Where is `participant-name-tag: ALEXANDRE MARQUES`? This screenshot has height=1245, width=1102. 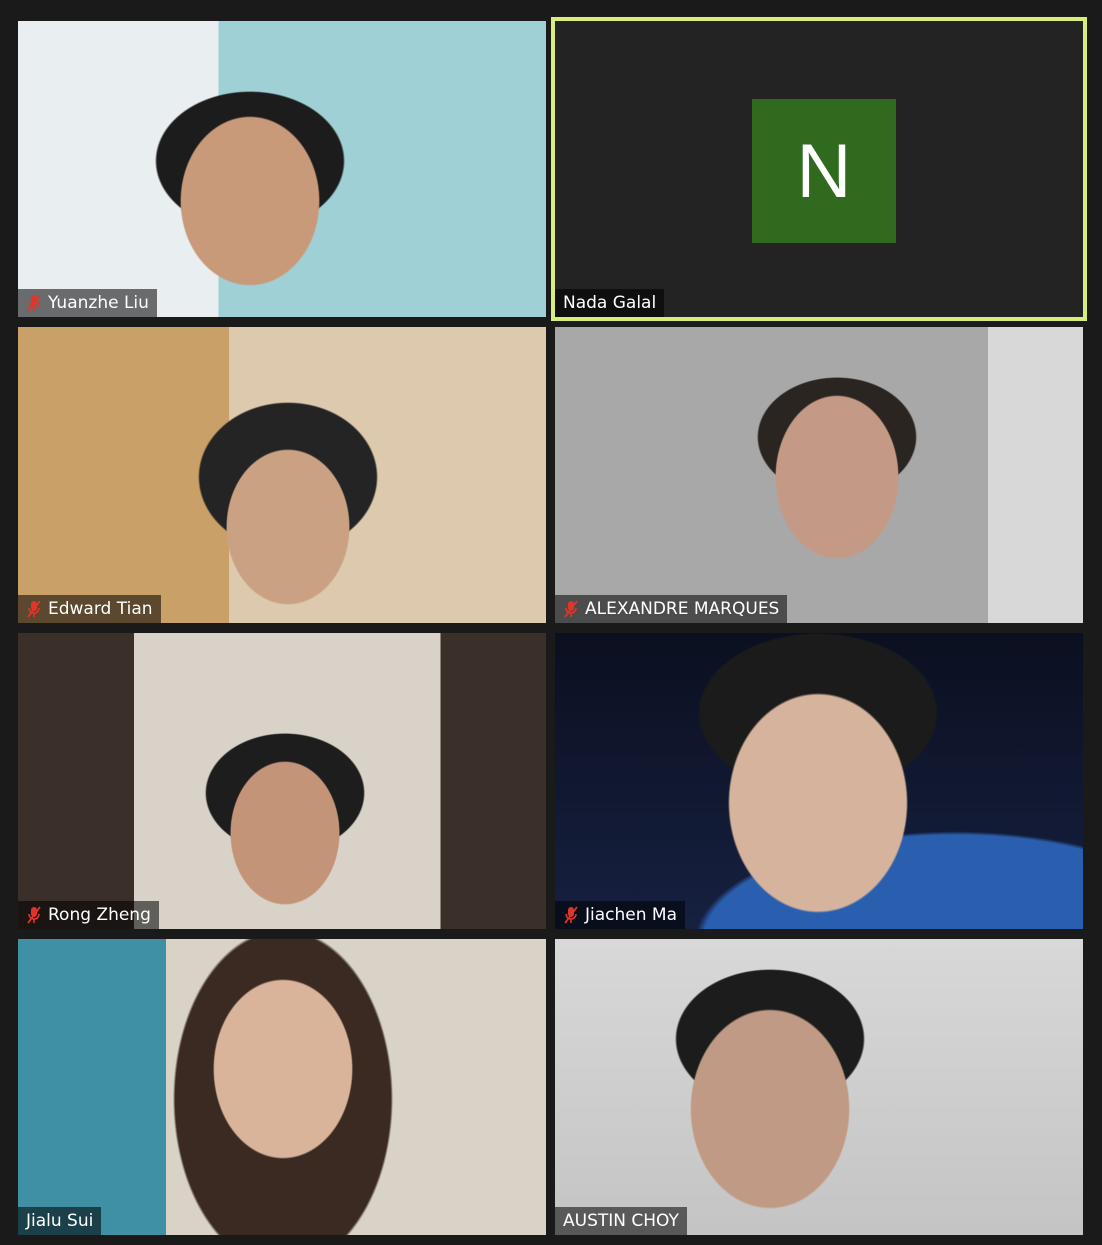 participant-name-tag: ALEXANDRE MARQUES is located at coordinates (671, 609).